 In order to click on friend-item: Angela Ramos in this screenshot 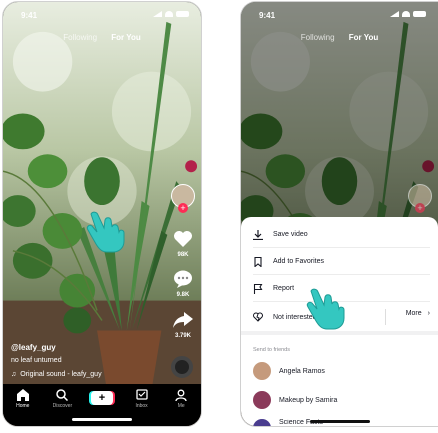, I will do `click(289, 371)`.